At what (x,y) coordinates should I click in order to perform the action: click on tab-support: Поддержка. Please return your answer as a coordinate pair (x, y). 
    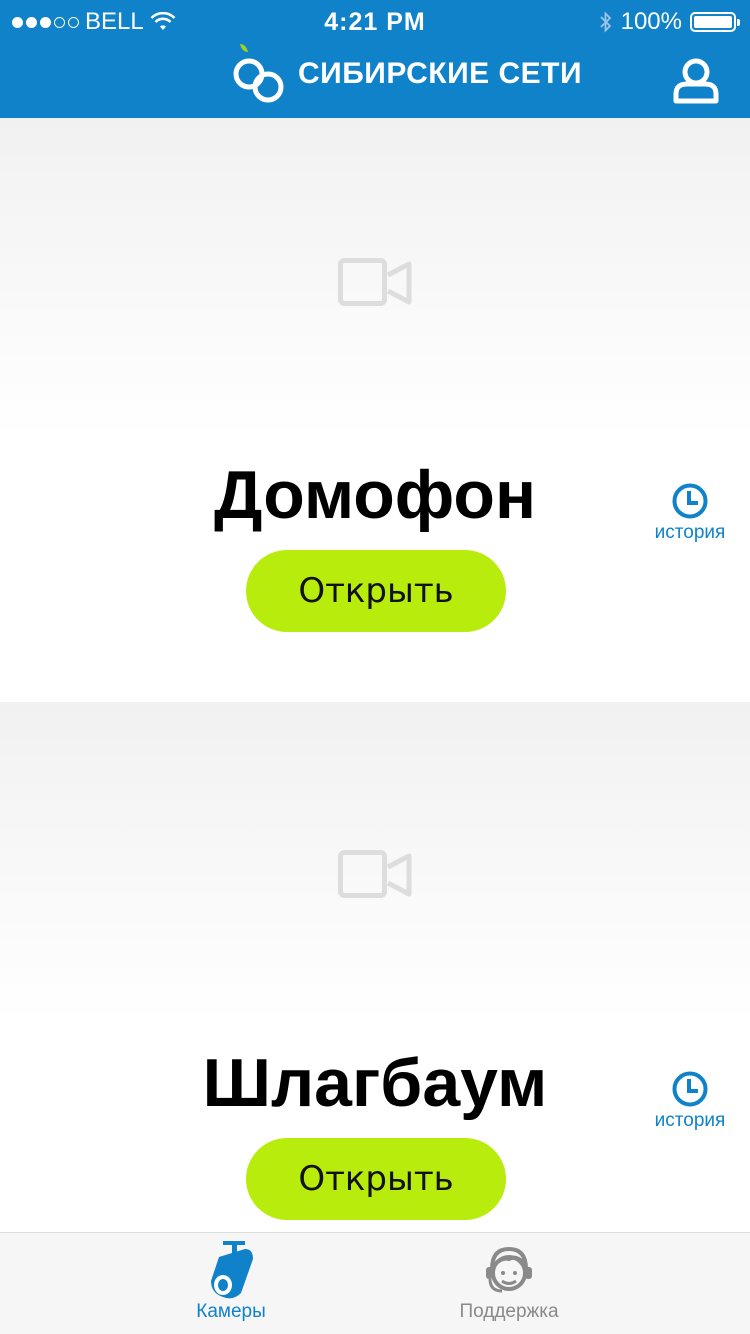
    Looking at the image, I should click on (509, 1281).